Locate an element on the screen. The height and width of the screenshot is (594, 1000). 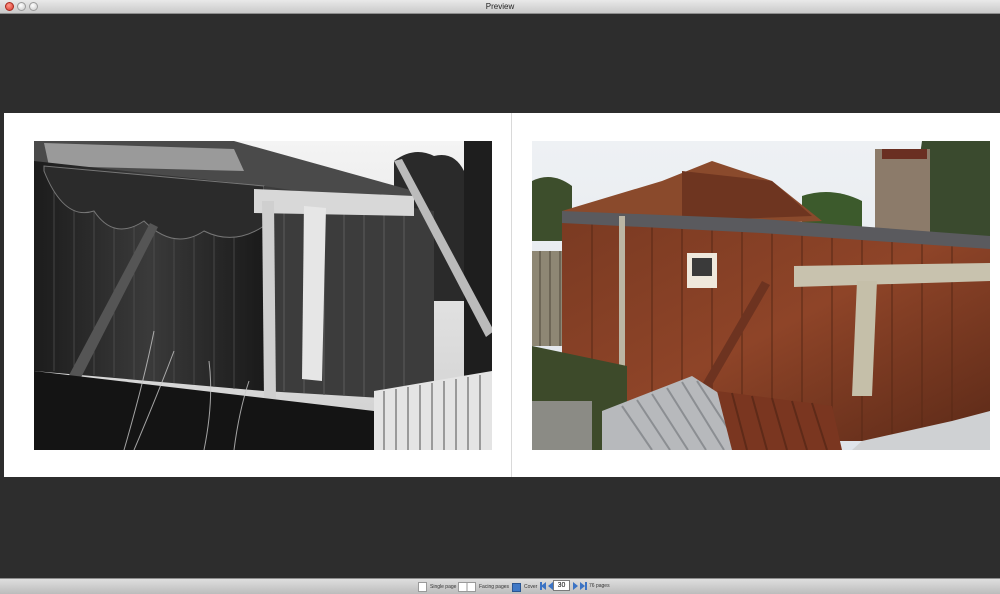
bottom-toolbar: Single page Facing pages Cover is located at coordinates (500, 586).